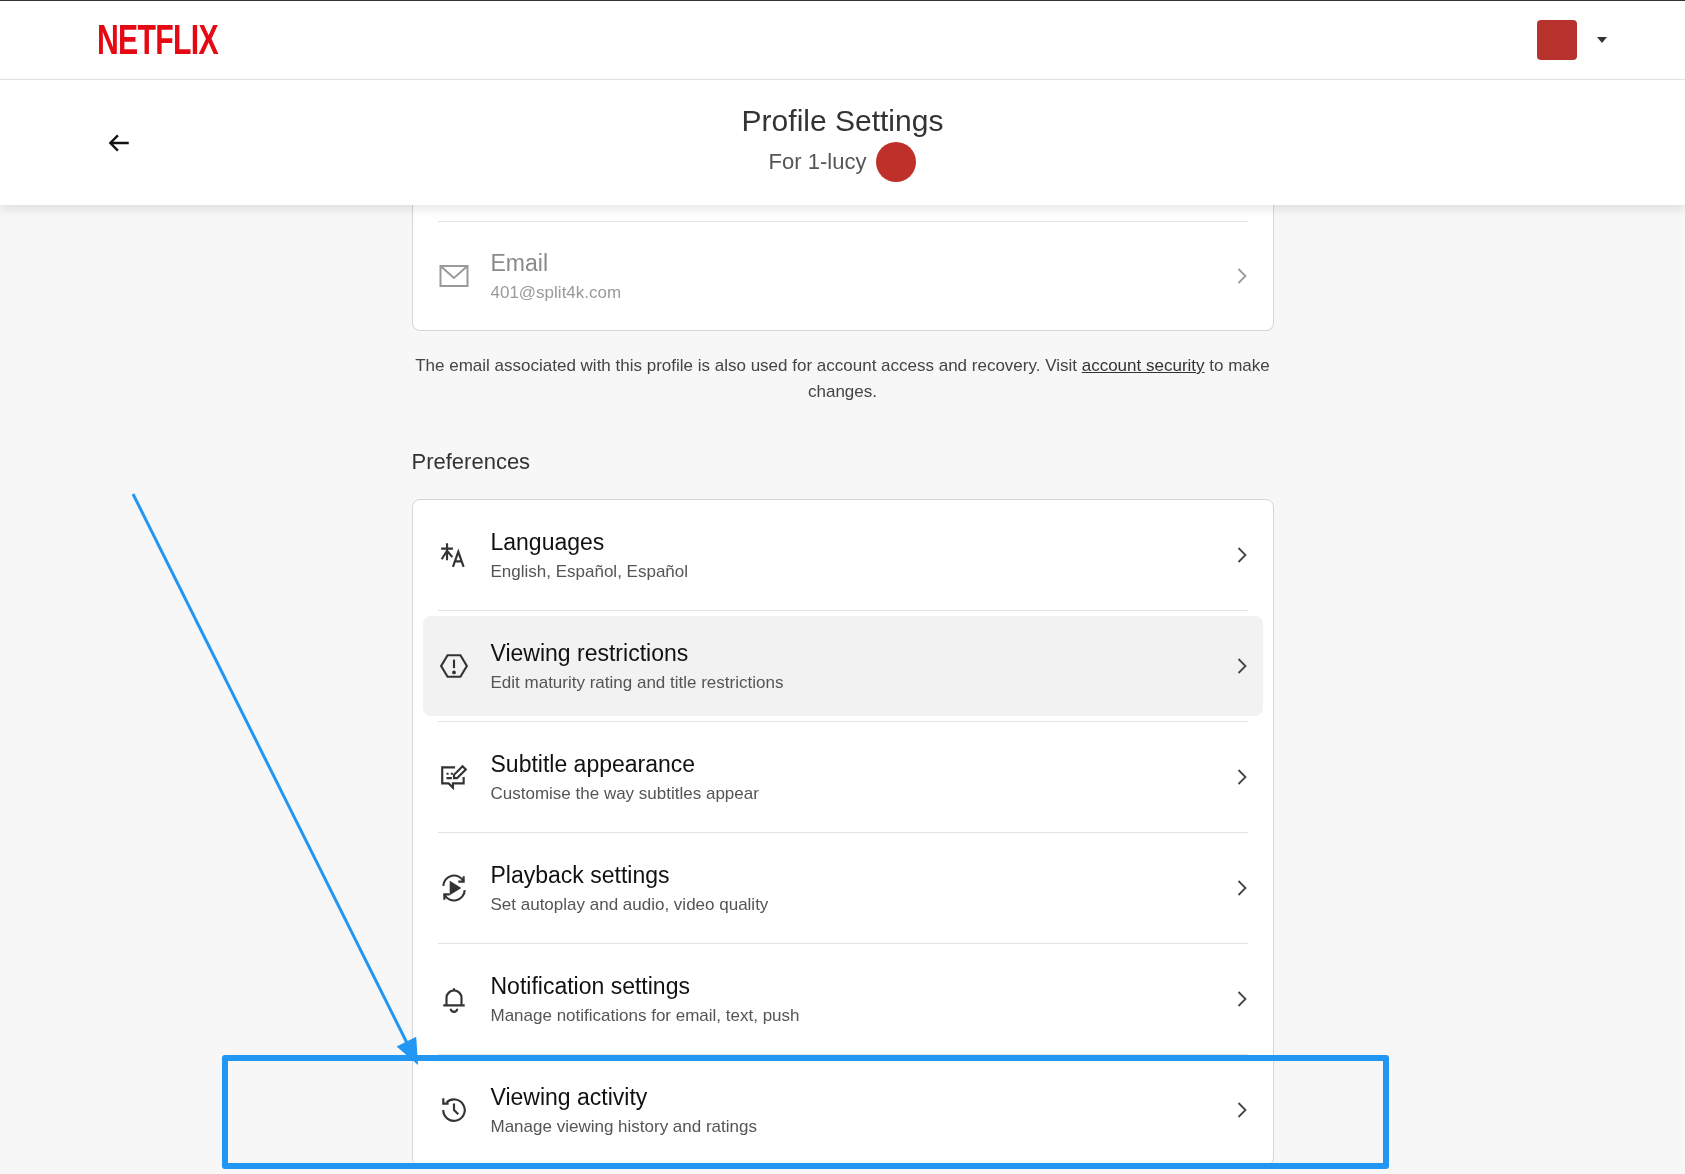 The width and height of the screenshot is (1685, 1174). Describe the element at coordinates (548, 542) in the screenshot. I see `row-title: Languages` at that location.